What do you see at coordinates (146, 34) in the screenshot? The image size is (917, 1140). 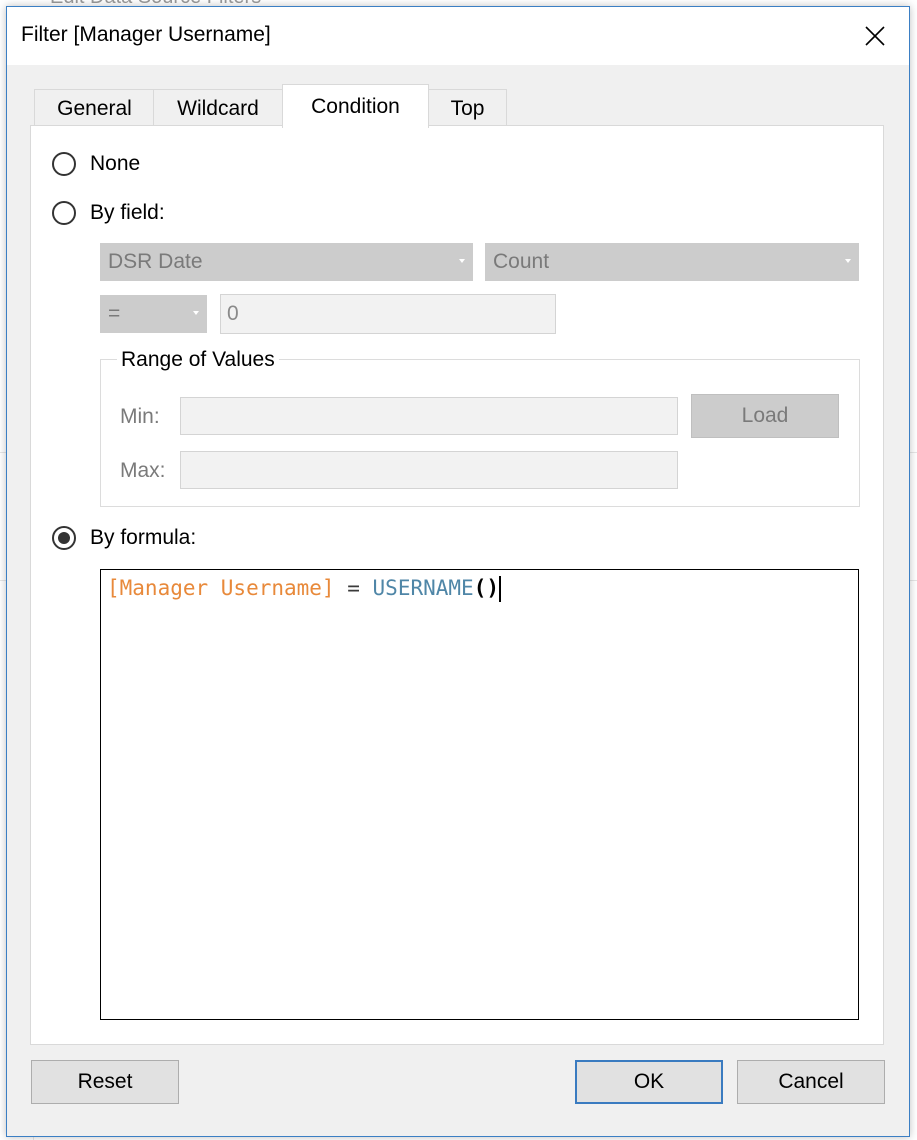 I see `dialog-title: Filter [Manager Username]` at bounding box center [146, 34].